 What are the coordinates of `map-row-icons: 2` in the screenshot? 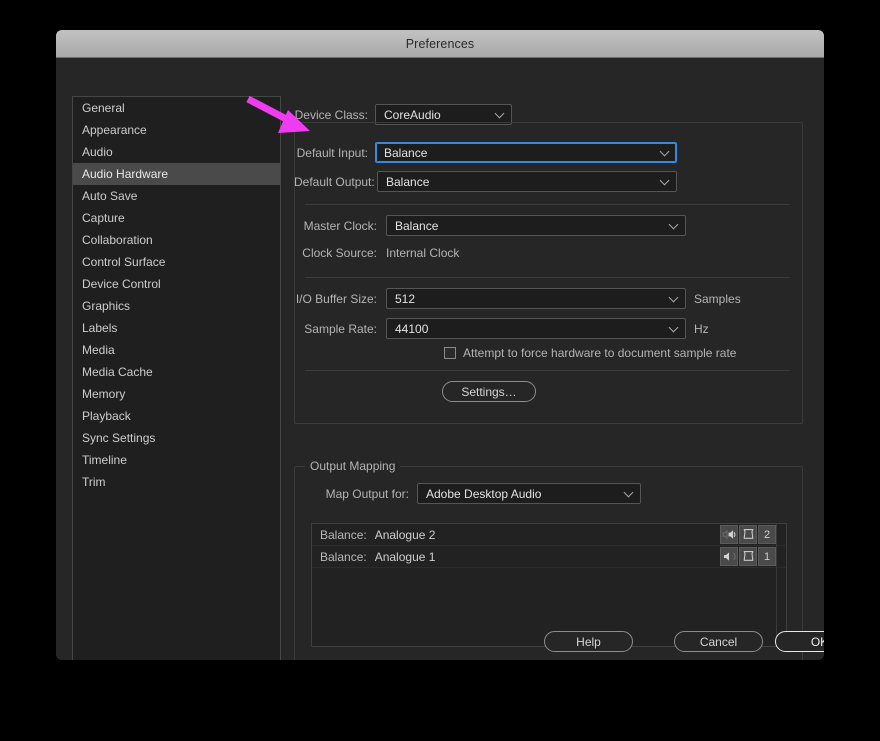 It's located at (748, 534).